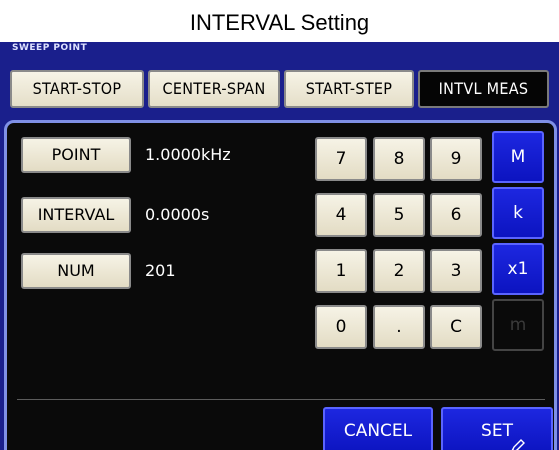  Describe the element at coordinates (160, 270) in the screenshot. I see `num-value: 201` at that location.